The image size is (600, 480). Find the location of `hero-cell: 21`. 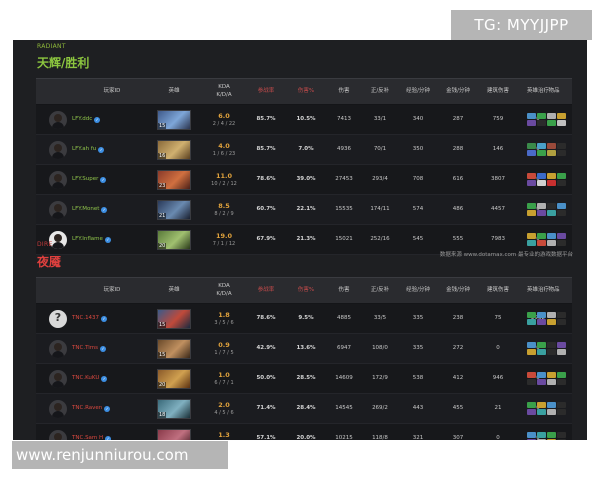

hero-cell: 21 is located at coordinates (174, 209).